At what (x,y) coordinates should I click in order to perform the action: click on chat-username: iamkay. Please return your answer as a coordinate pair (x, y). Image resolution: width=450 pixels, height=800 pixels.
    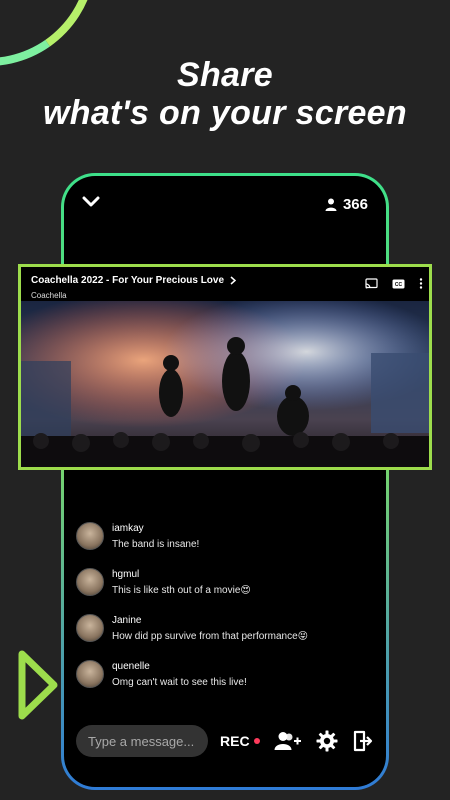
    Looking at the image, I should click on (155, 528).